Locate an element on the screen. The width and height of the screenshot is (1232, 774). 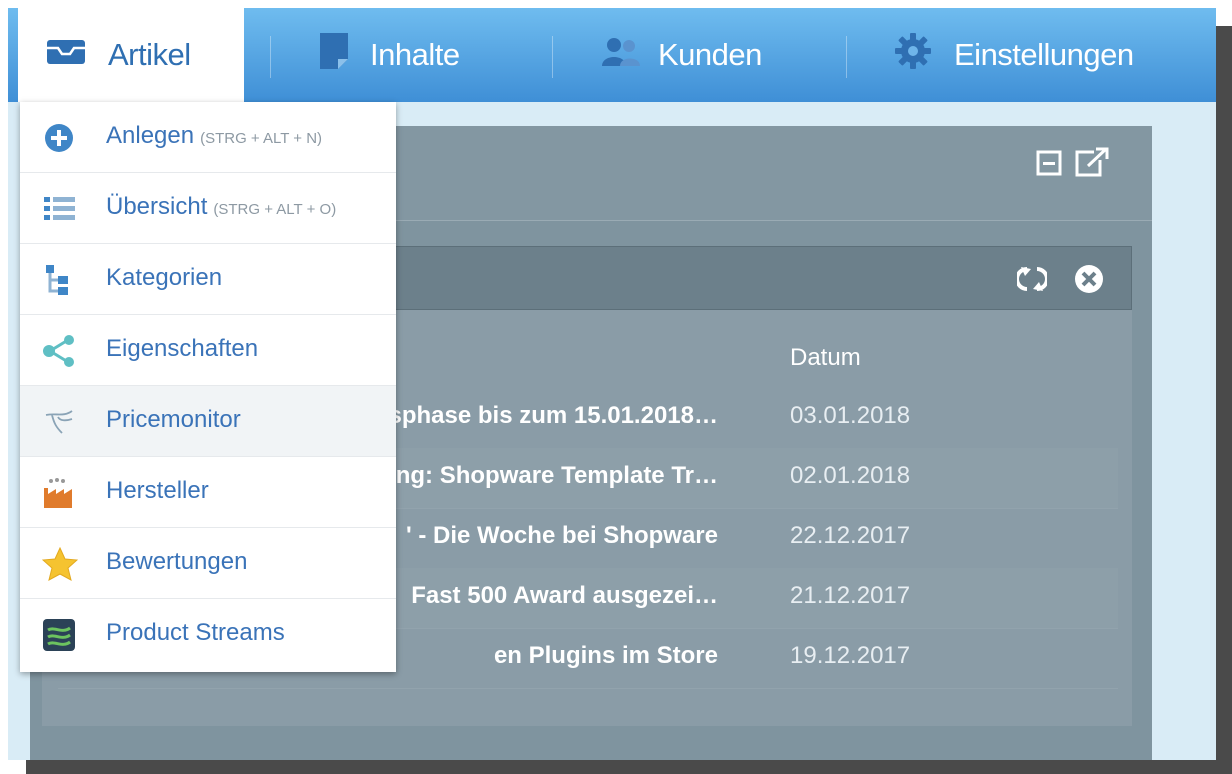
row-date: 21.12.2017 is located at coordinates (850, 595).